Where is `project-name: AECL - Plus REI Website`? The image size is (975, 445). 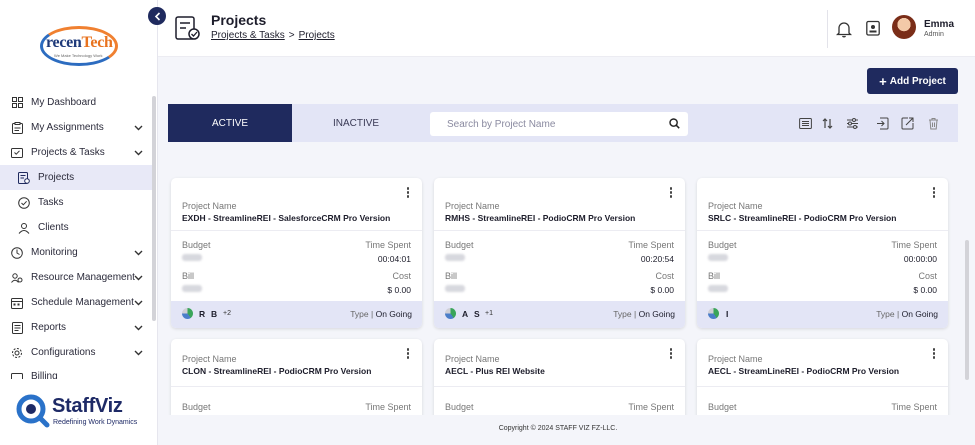
project-name: AECL - Plus REI Website is located at coordinates (495, 371).